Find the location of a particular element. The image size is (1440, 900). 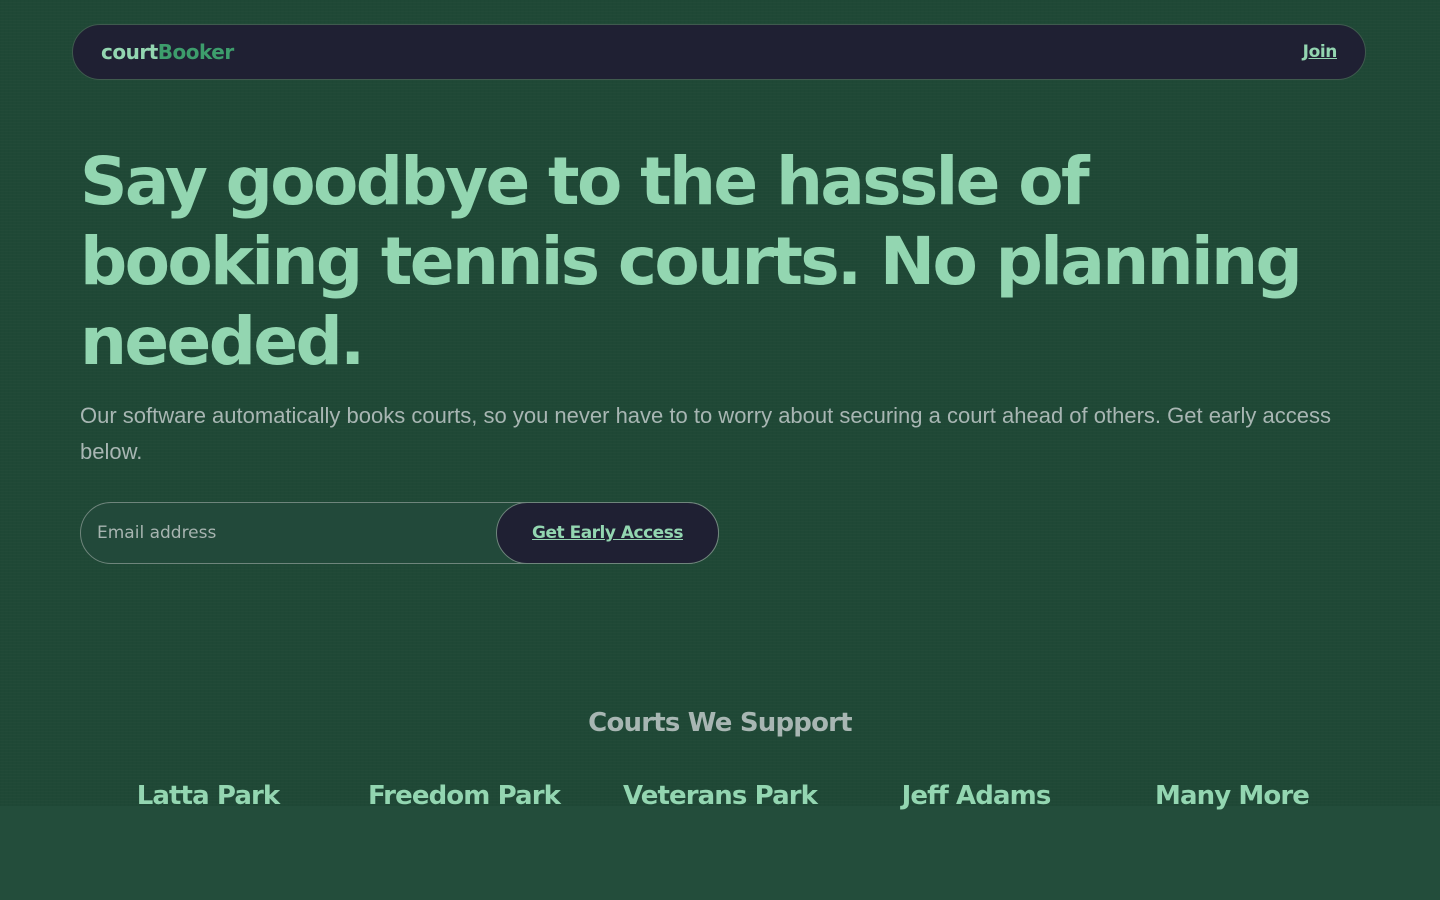

court-item-many-more: Many More is located at coordinates (1232, 796).